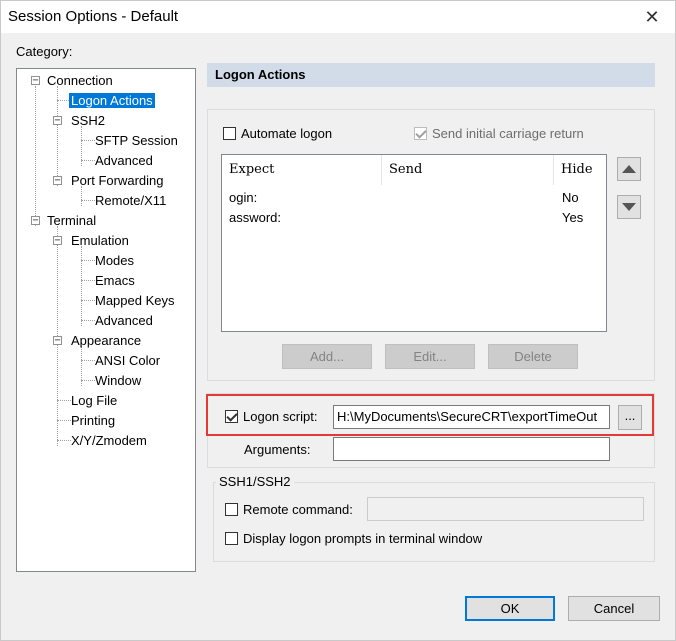  I want to click on delete-button: Delete, so click(533, 356).